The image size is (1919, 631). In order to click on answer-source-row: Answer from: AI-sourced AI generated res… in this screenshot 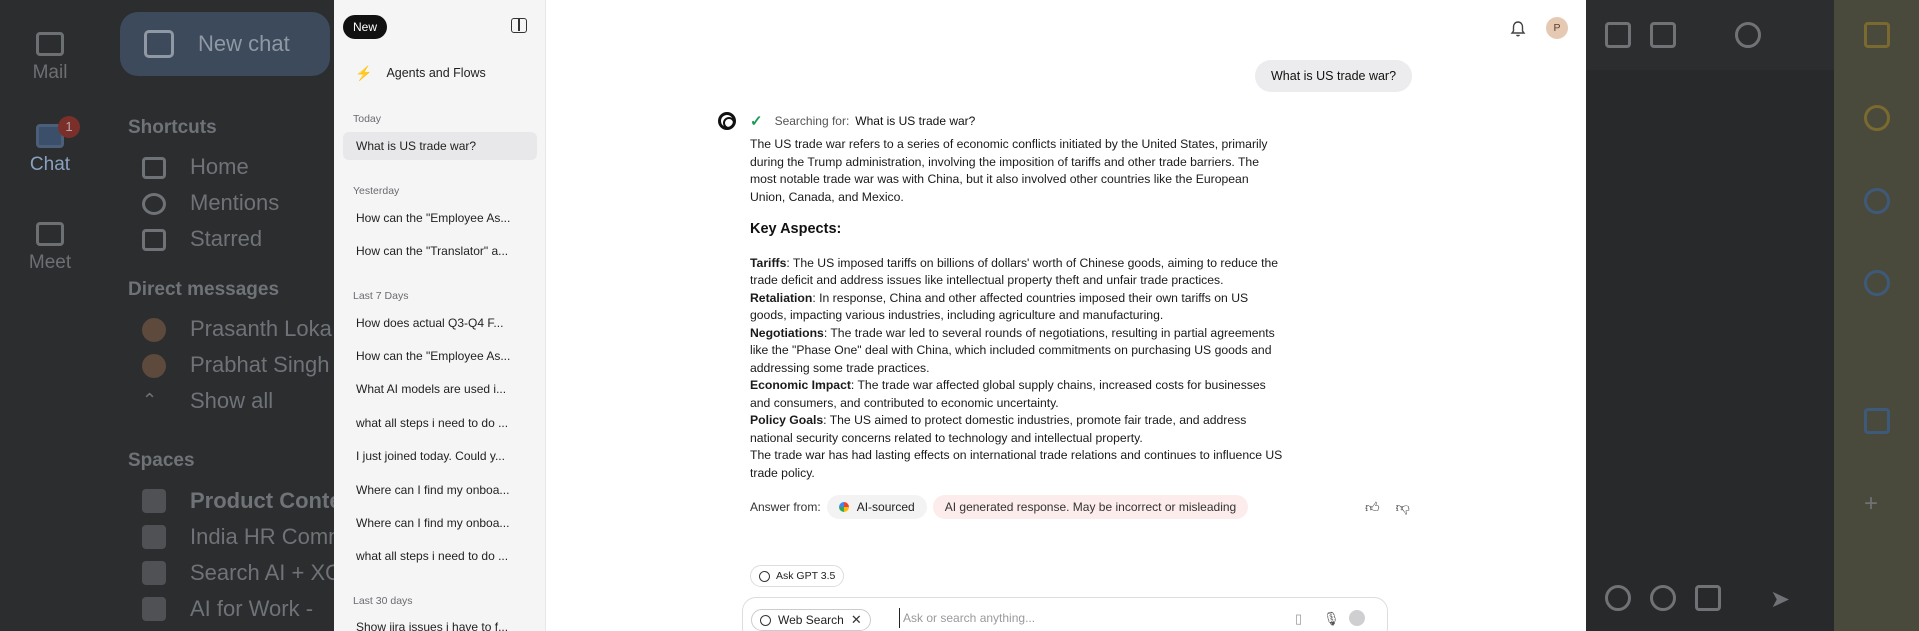, I will do `click(999, 507)`.